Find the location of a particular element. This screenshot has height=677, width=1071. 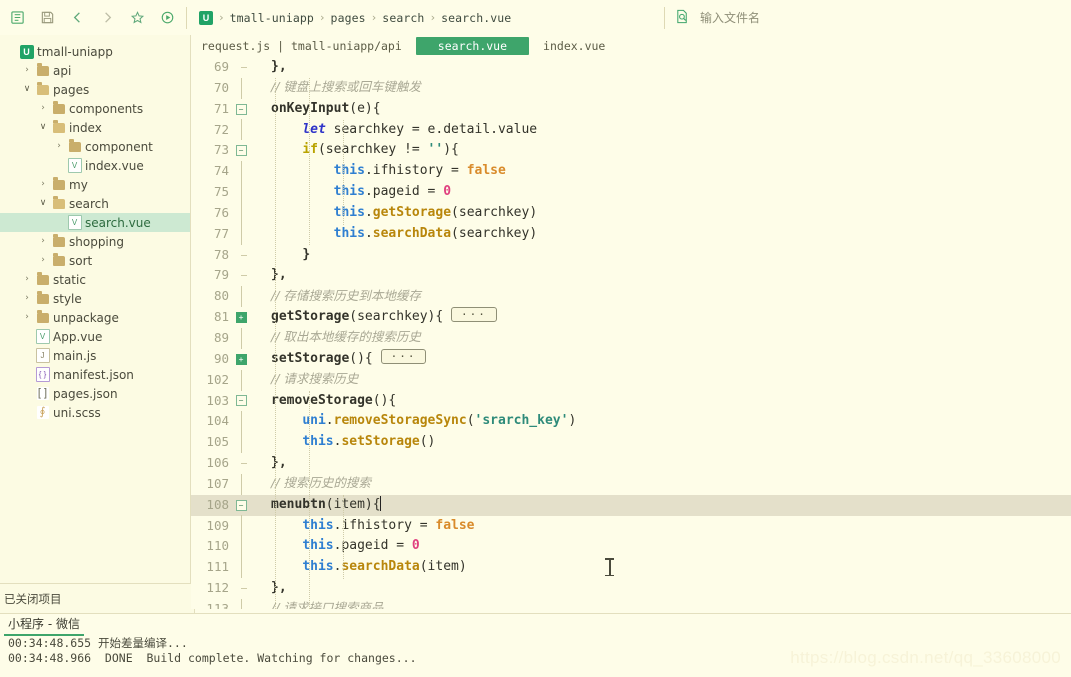

code-line: 103− removeStorage(){ is located at coordinates (631, 401).